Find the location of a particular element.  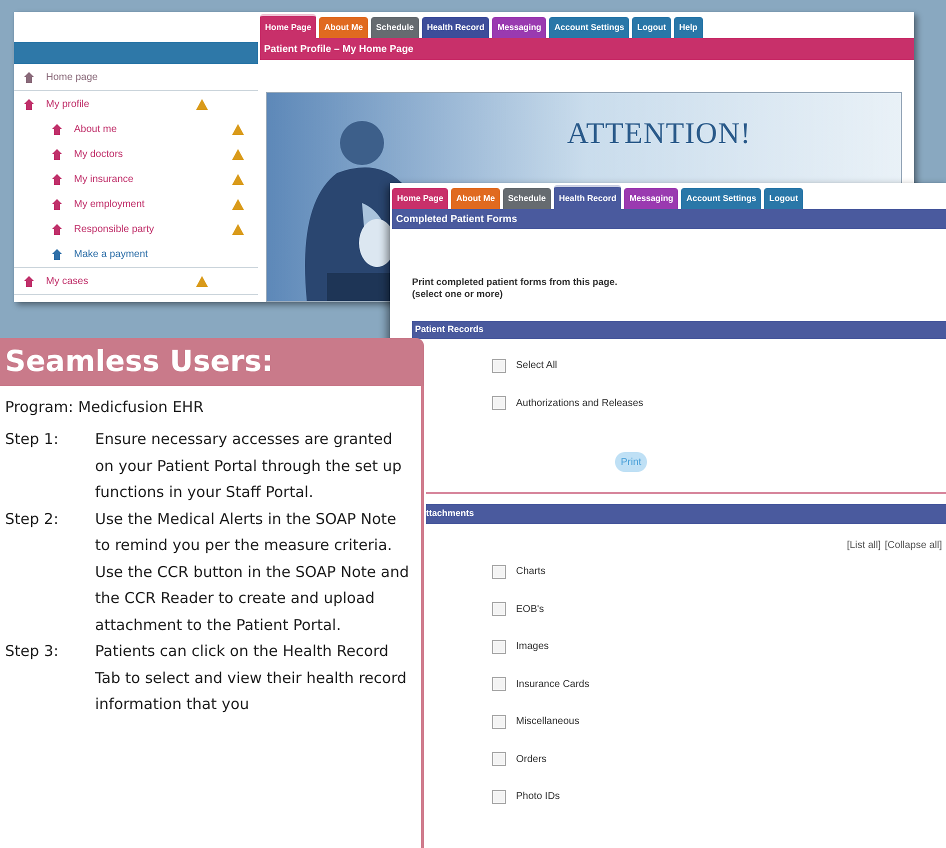

step-text: Patients can click on the Health Record Tab to select and view their health record information that you is located at coordinates (251, 678).